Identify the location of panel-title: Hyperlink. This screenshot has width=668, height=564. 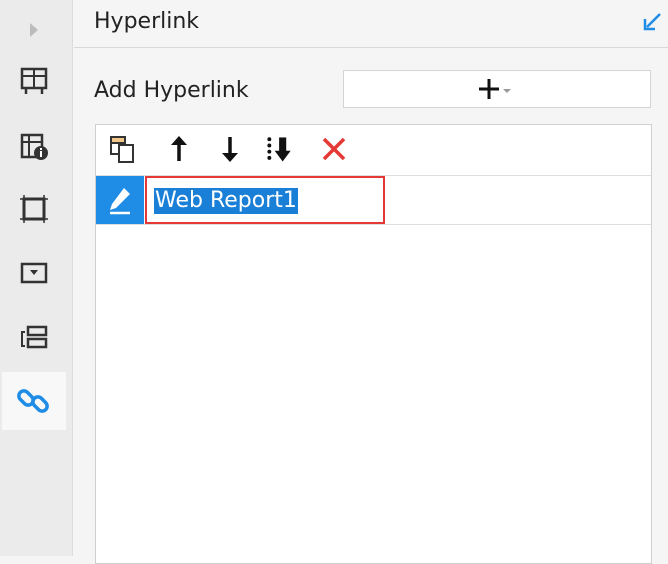
(147, 21).